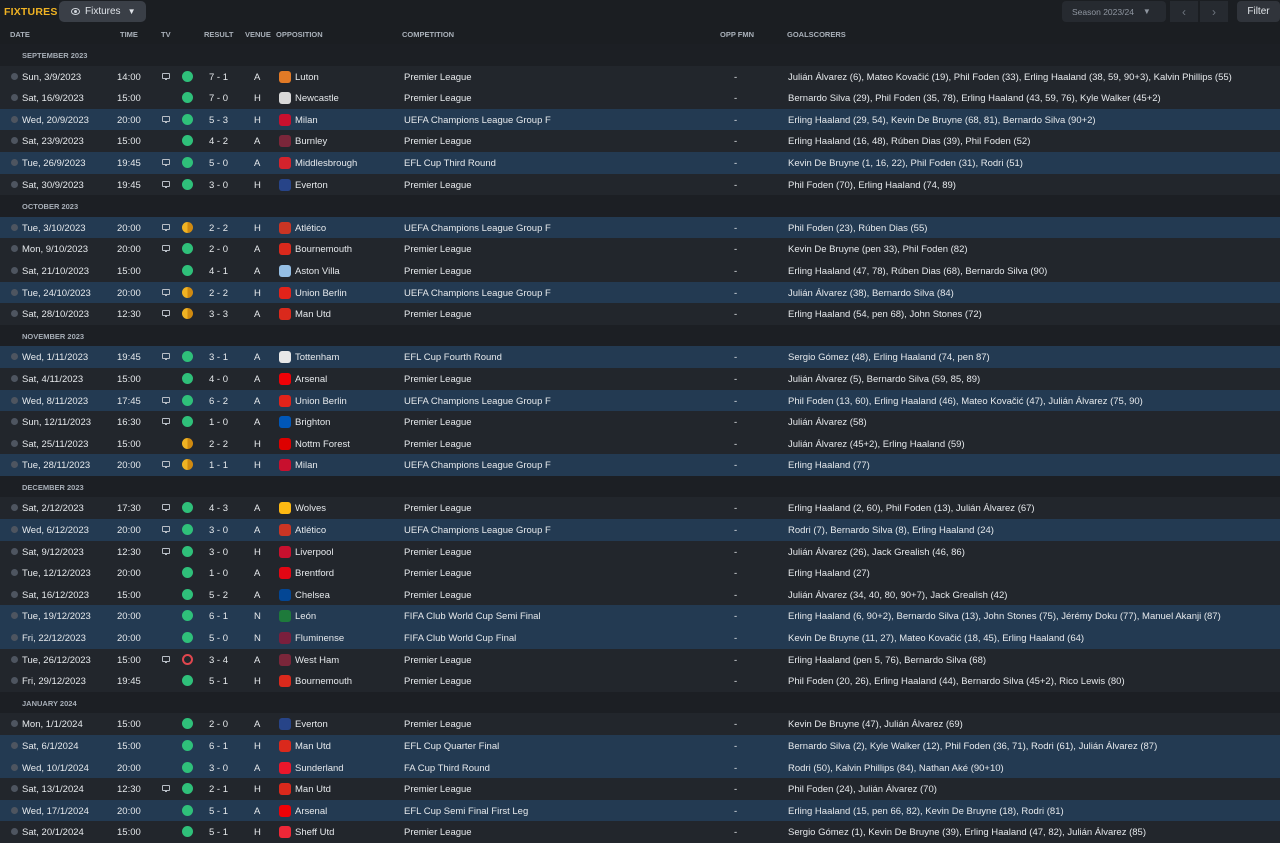  Describe the element at coordinates (218, 98) in the screenshot. I see `fixture-result: 7 - 0` at that location.